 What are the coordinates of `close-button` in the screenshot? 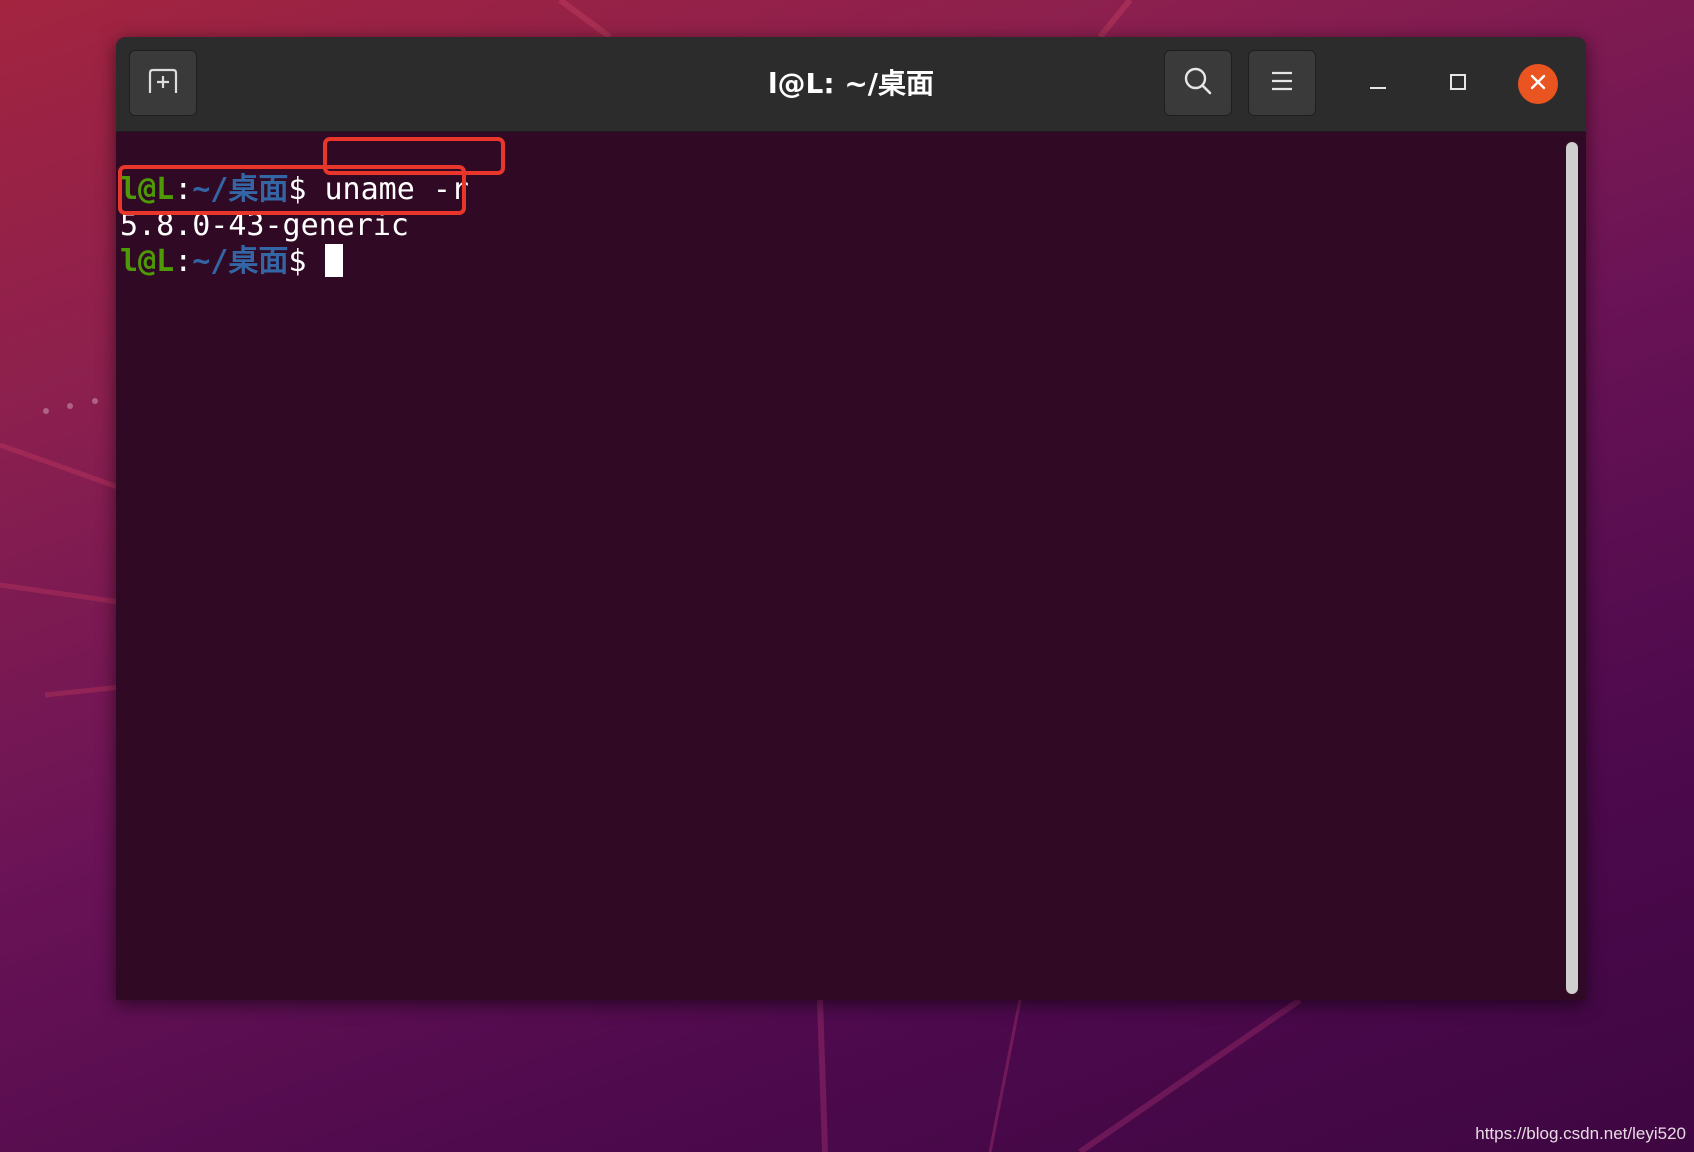 It's located at (1538, 84).